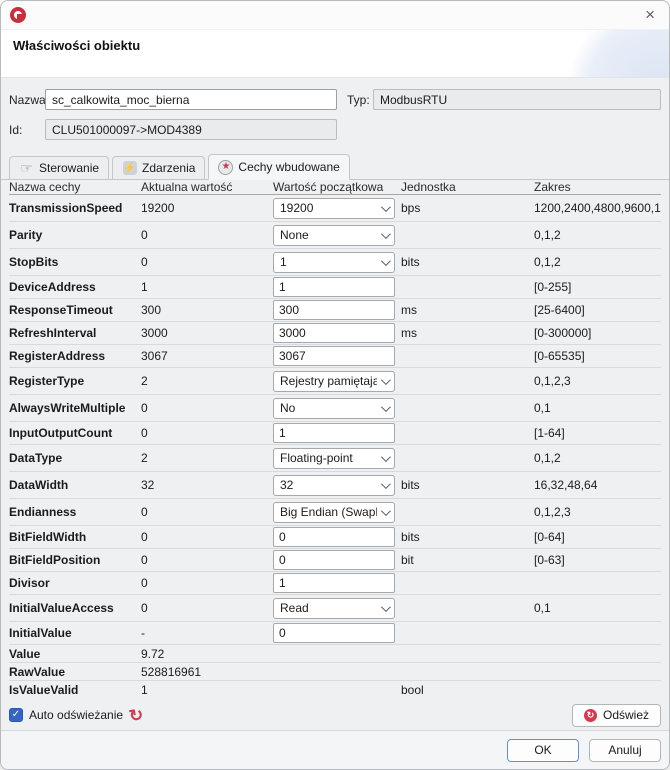 The width and height of the screenshot is (670, 770). Describe the element at coordinates (153, 653) in the screenshot. I see `current-value: 9.72` at that location.